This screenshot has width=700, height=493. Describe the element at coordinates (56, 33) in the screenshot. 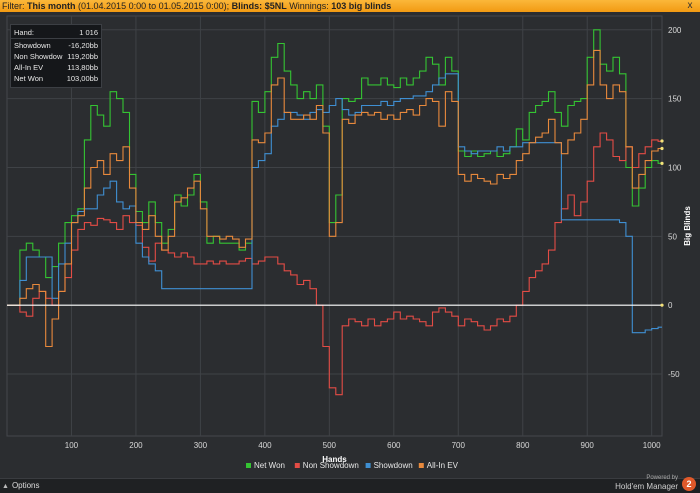

I see `stats-row-hand: Hand: 1 016` at that location.